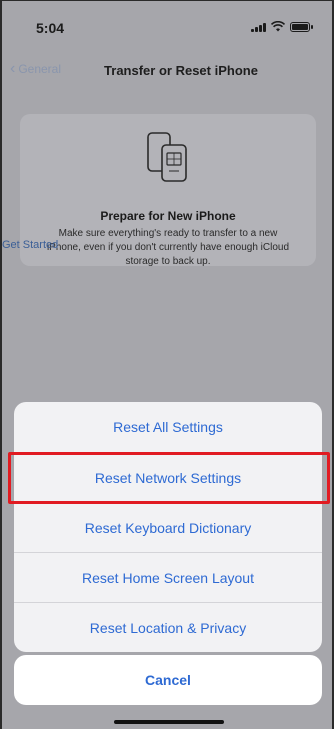 The height and width of the screenshot is (729, 334). What do you see at coordinates (167, 24) in the screenshot?
I see `status-bar: 5:04` at bounding box center [167, 24].